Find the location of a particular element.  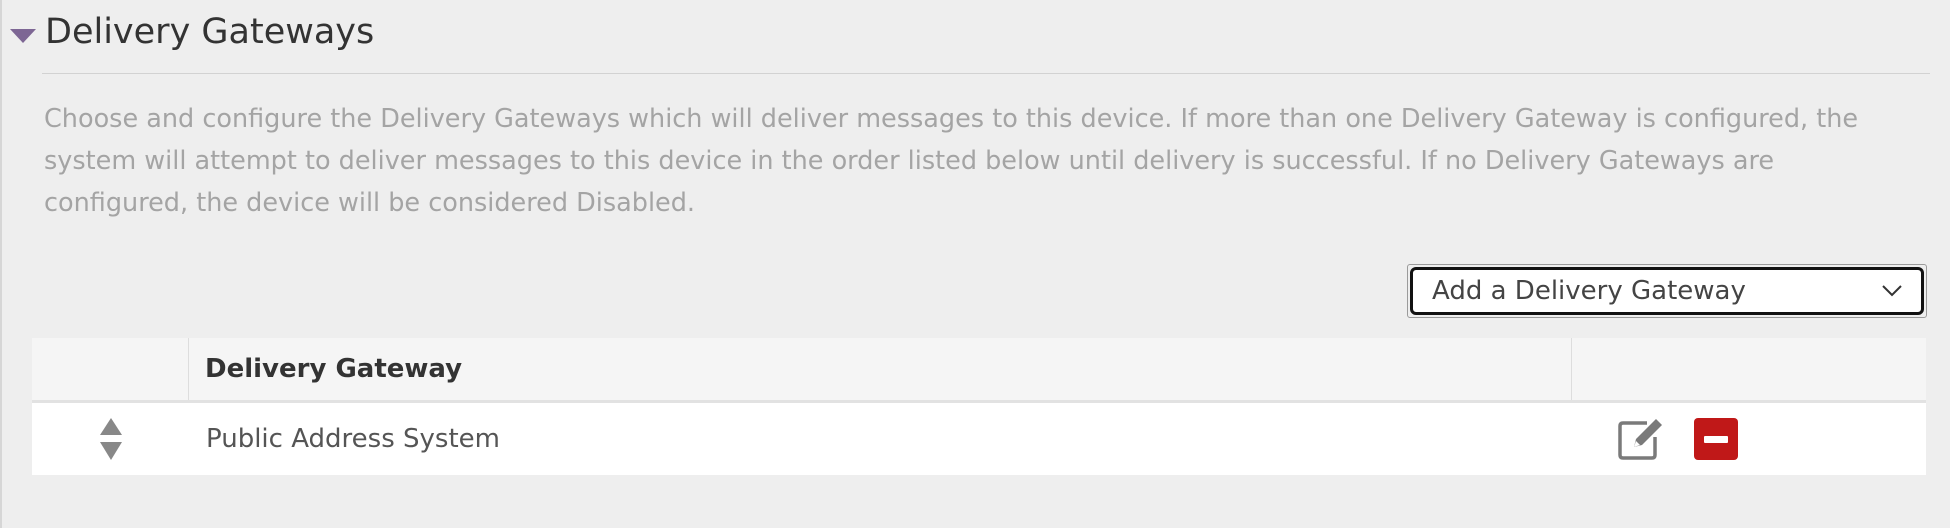

gateway-name: Public Address System is located at coordinates (353, 439).